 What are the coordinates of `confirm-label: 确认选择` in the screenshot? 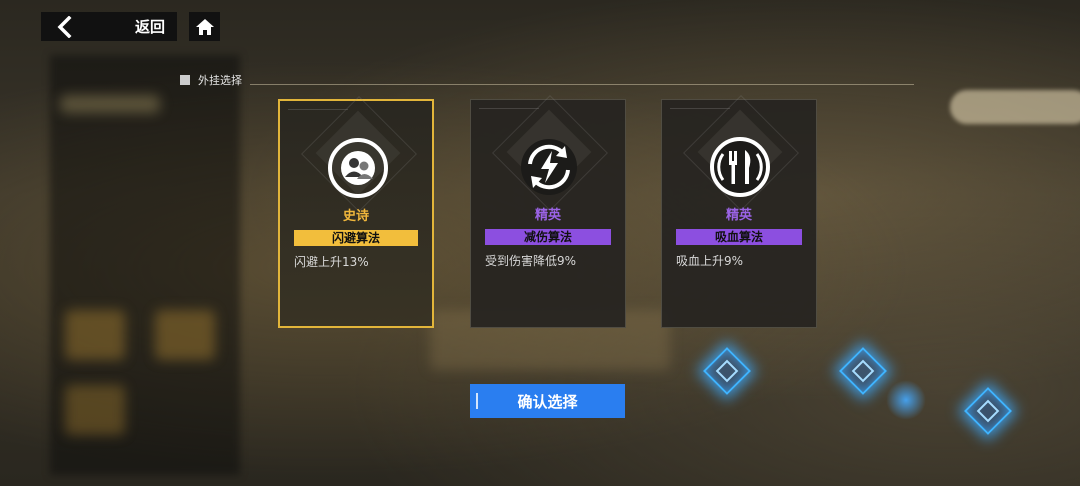 It's located at (547, 401).